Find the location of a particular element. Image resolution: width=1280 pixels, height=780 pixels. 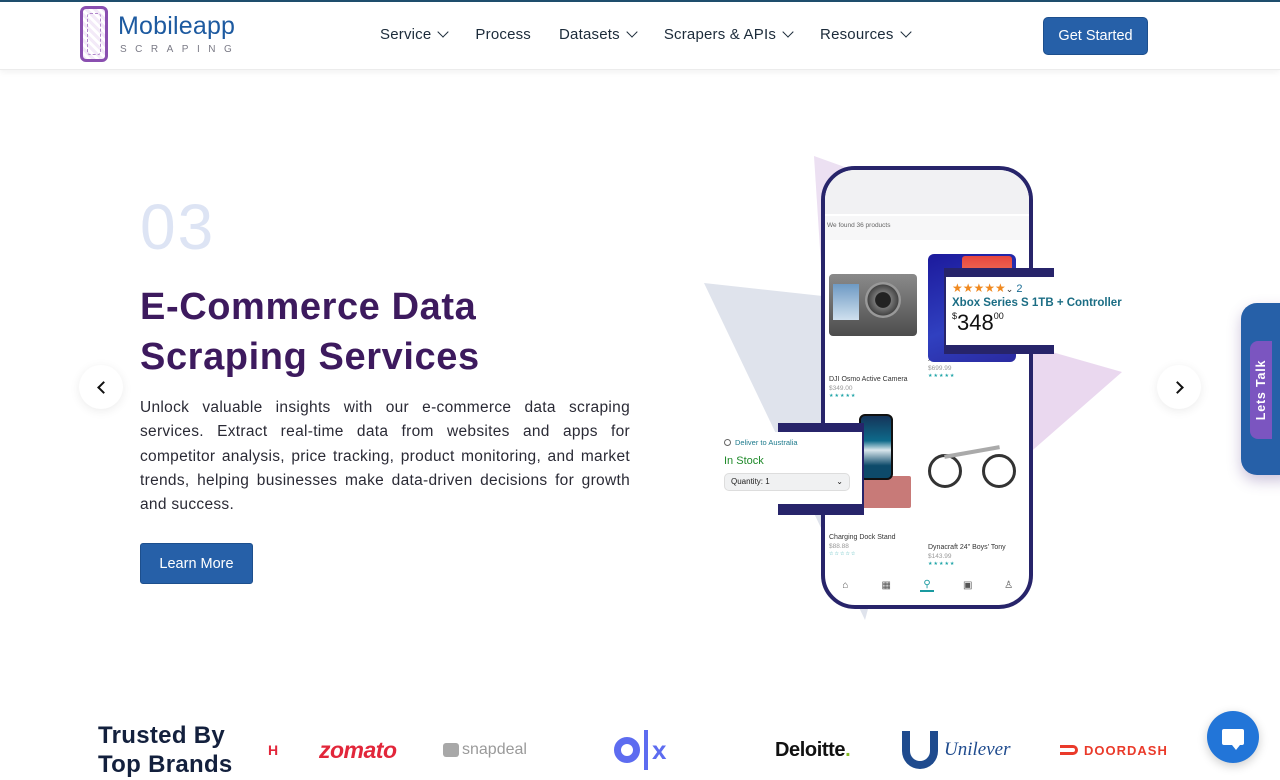

nav-label: Process is located at coordinates (503, 34).